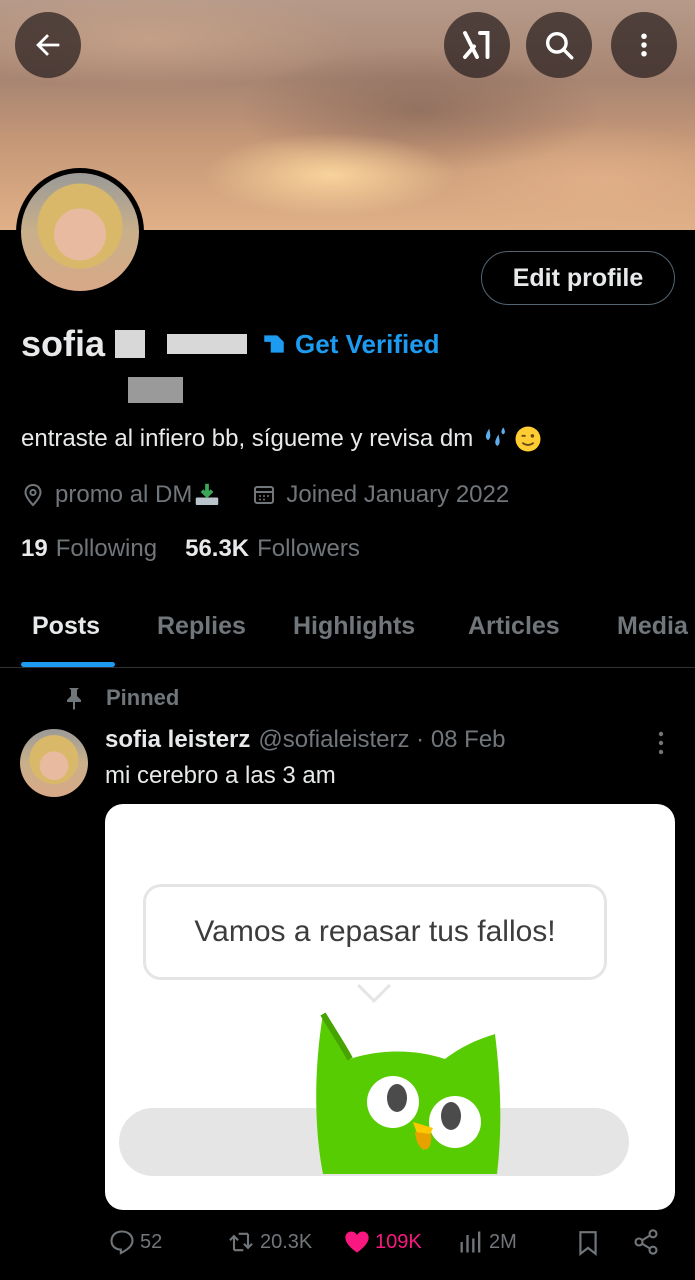 The image size is (695, 1280). Describe the element at coordinates (408, 1093) in the screenshot. I see `owl-mascot-icon` at that location.